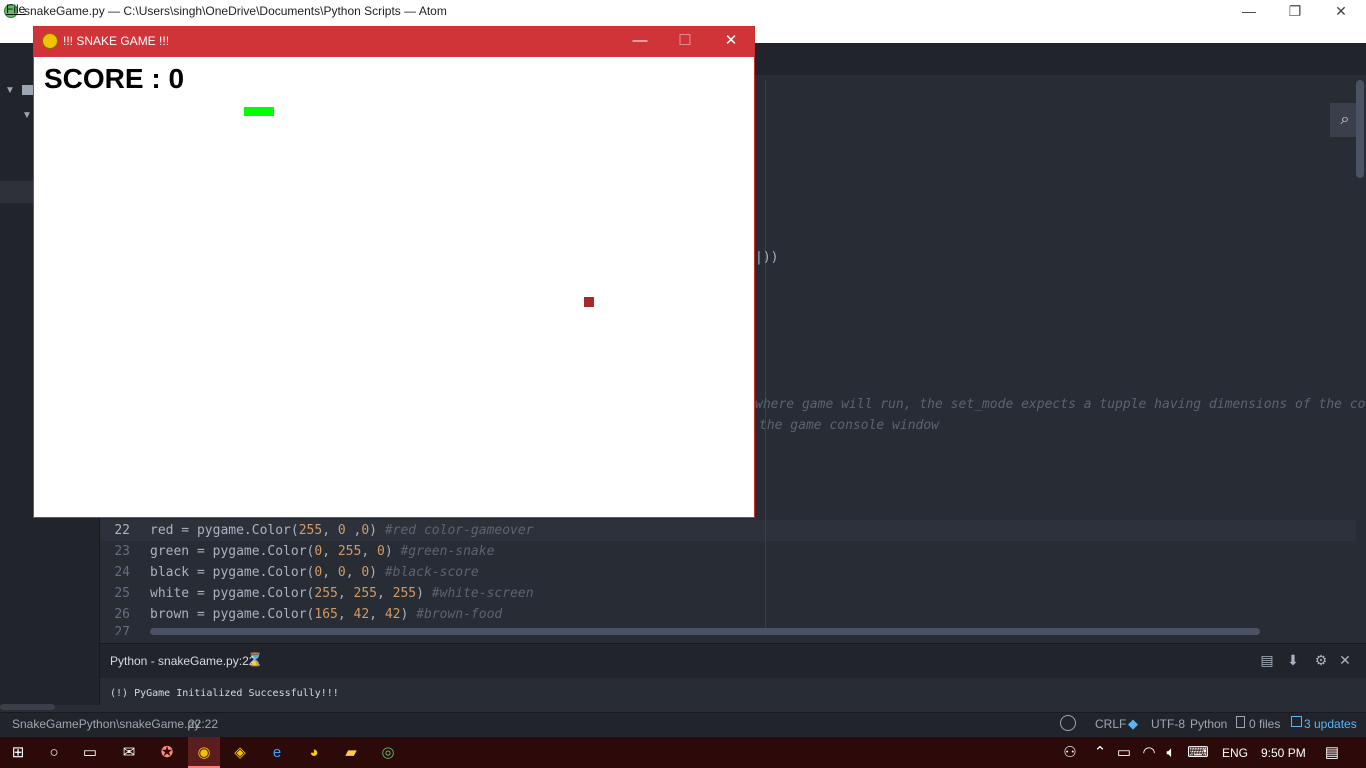  I want to click on horizontal-scrollbar, so click(705, 631).